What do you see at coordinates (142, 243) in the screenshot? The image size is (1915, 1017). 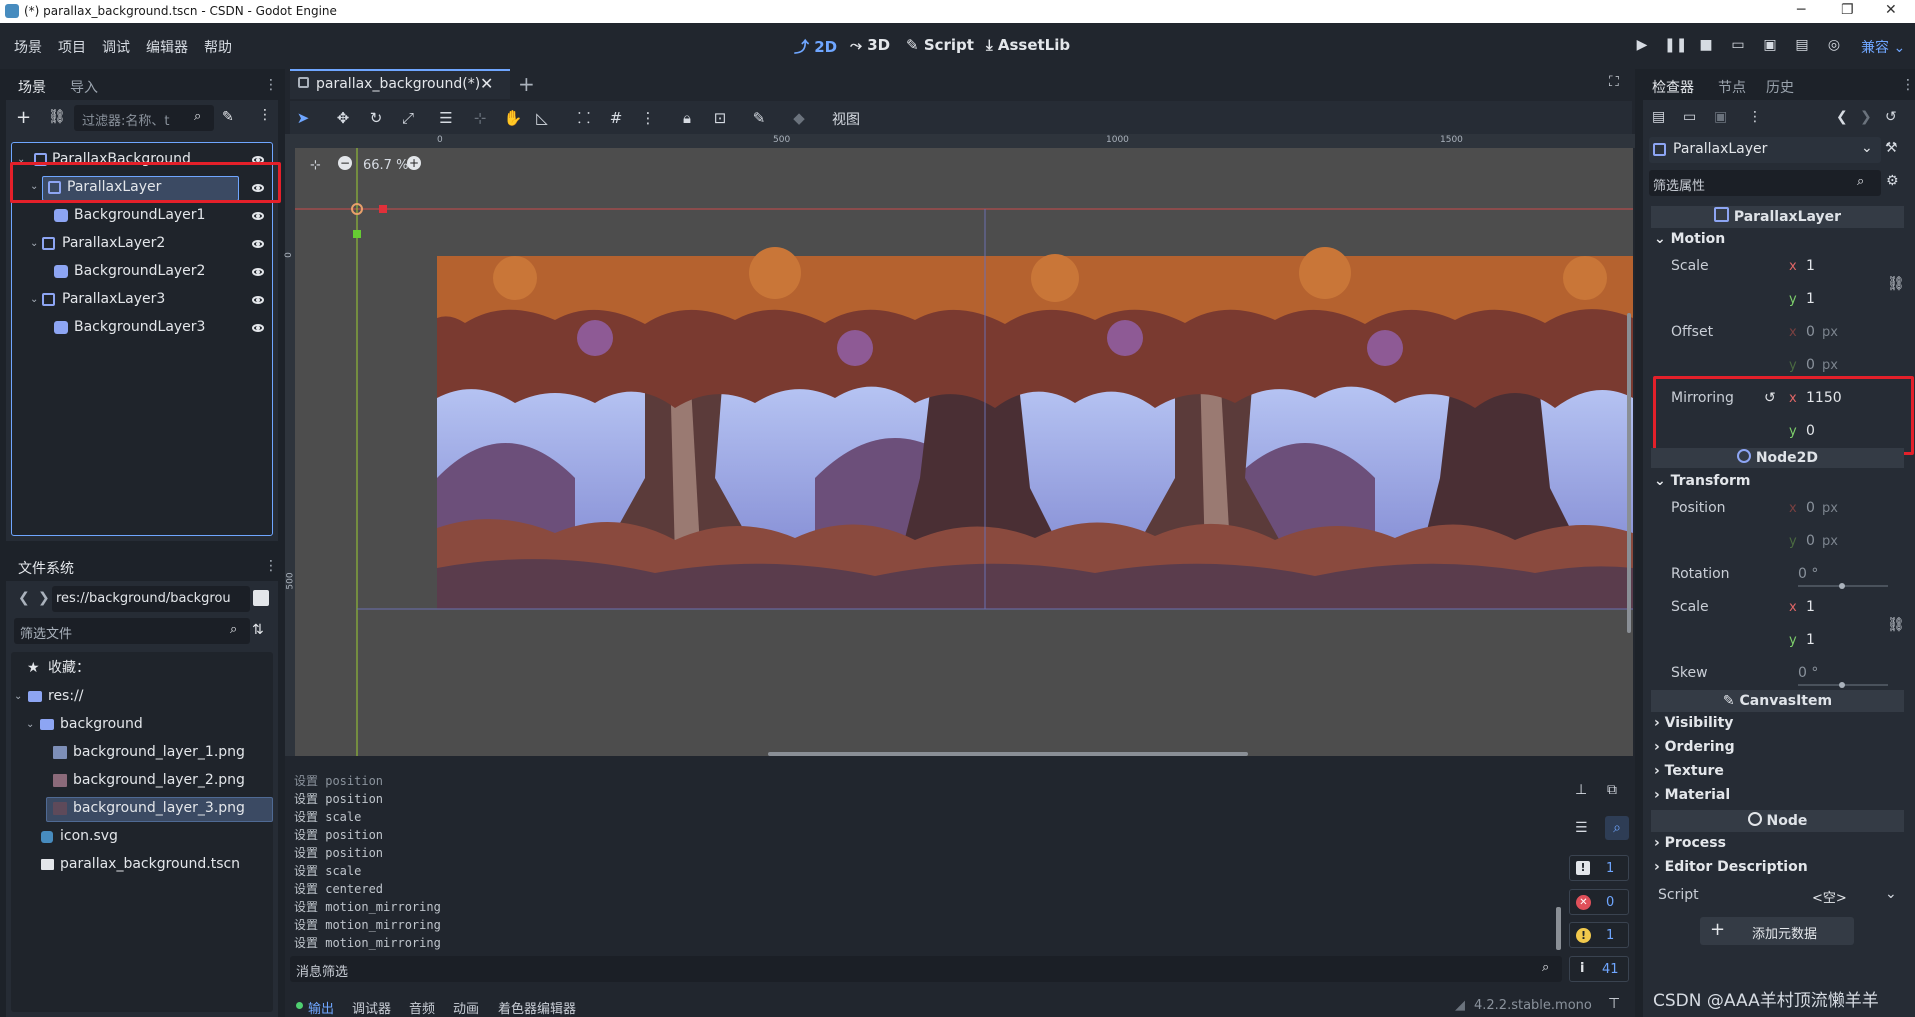 I see `tree-item-parallaxlayer2: ⌄ ParallaxLayer2` at bounding box center [142, 243].